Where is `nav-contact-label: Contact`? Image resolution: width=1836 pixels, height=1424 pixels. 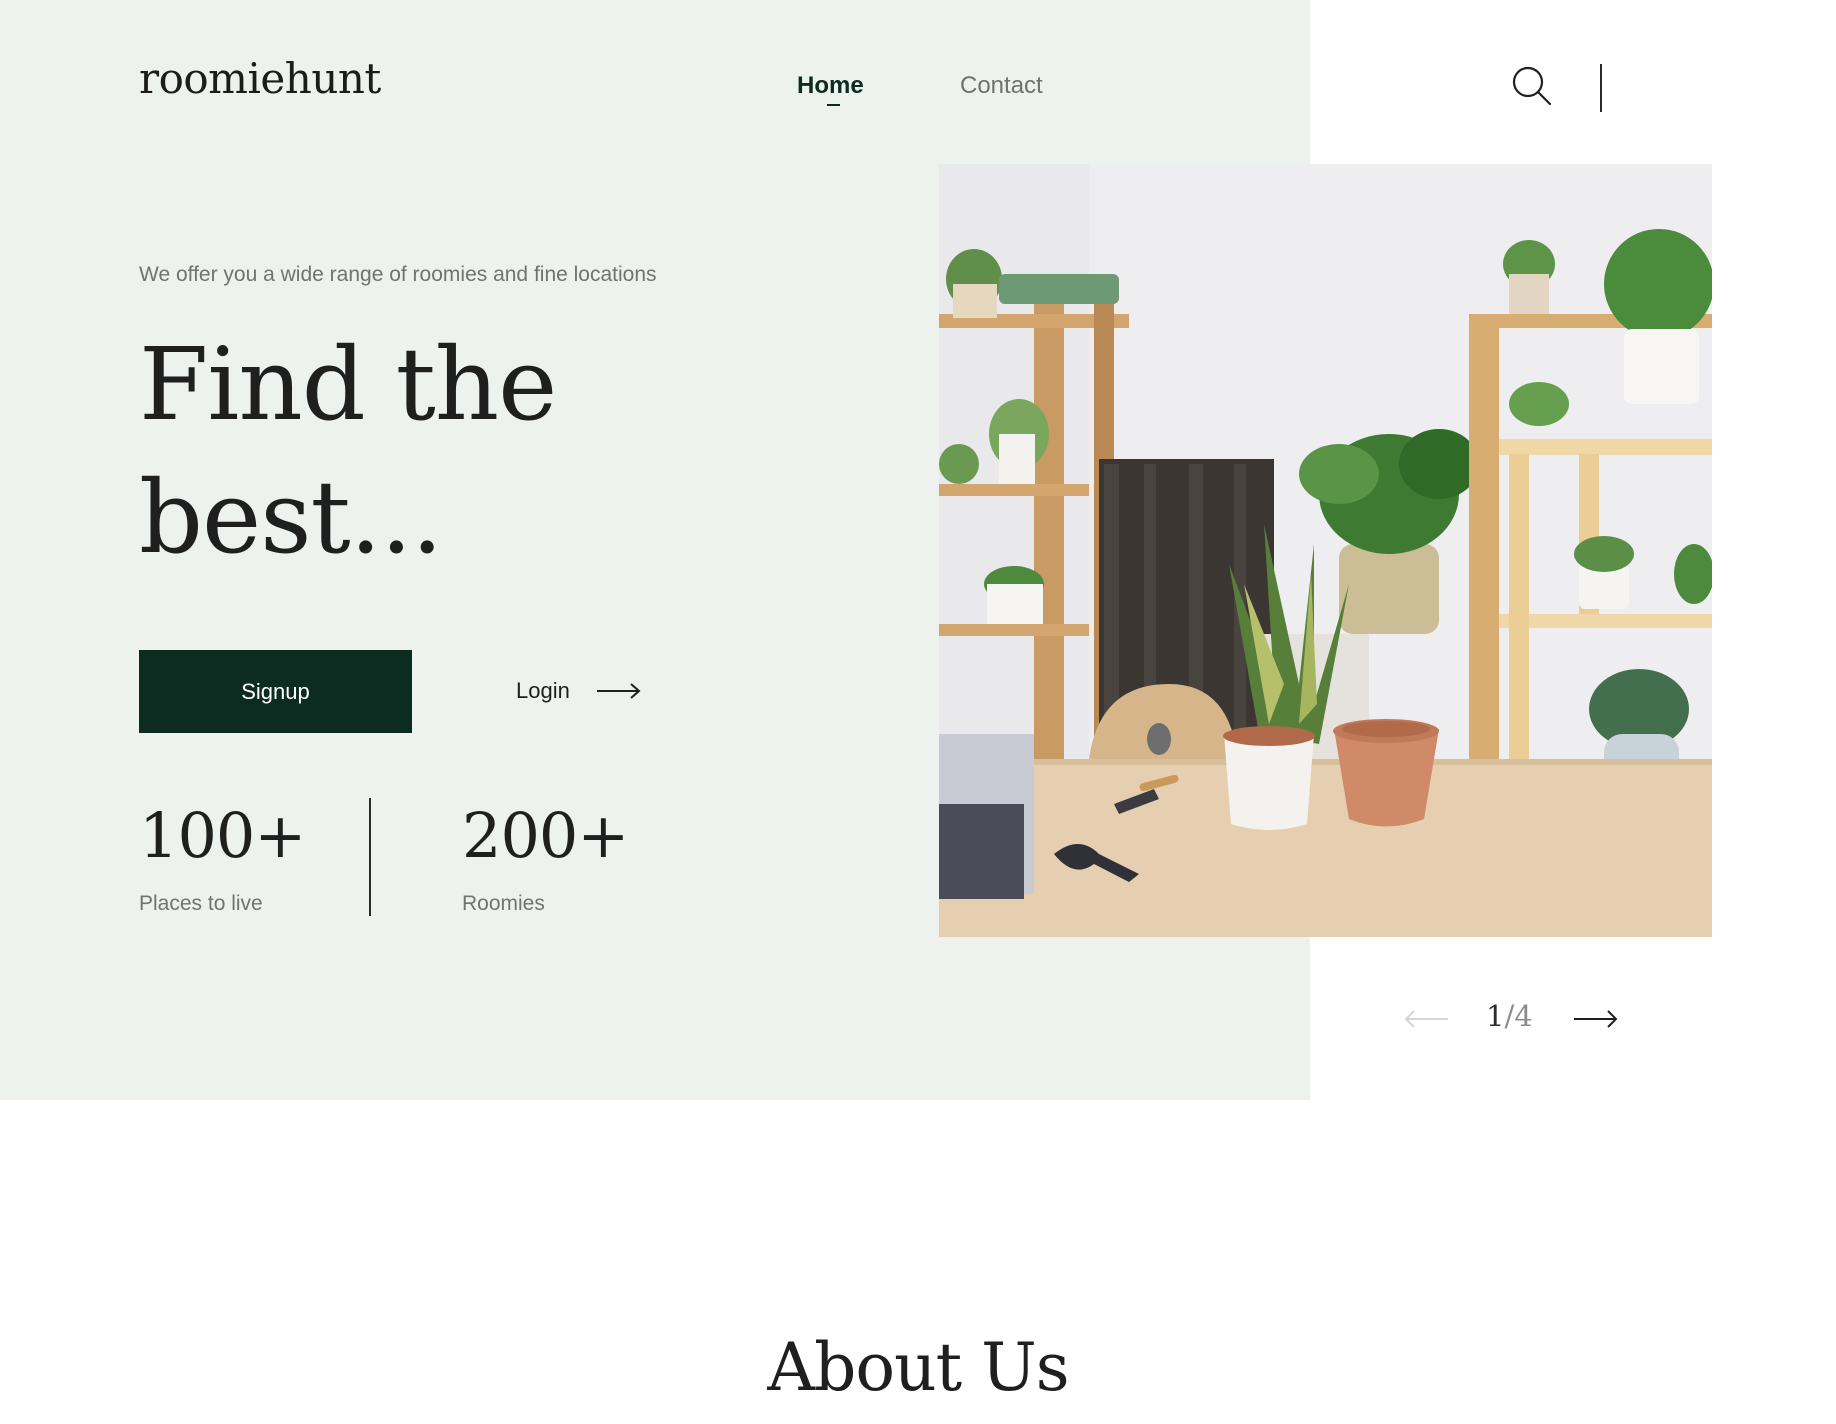
nav-contact-label: Contact is located at coordinates (1001, 85).